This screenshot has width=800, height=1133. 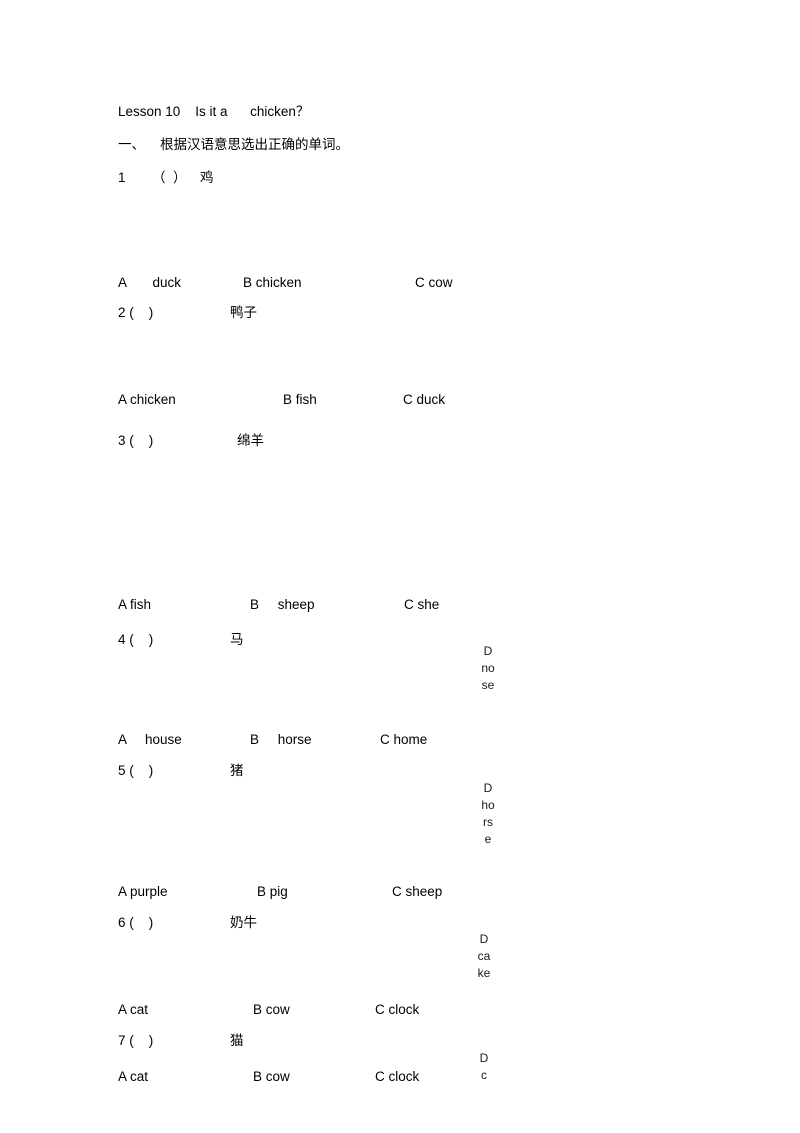 What do you see at coordinates (136, 1040) in the screenshot?
I see `question-number-7: 7 ( )` at bounding box center [136, 1040].